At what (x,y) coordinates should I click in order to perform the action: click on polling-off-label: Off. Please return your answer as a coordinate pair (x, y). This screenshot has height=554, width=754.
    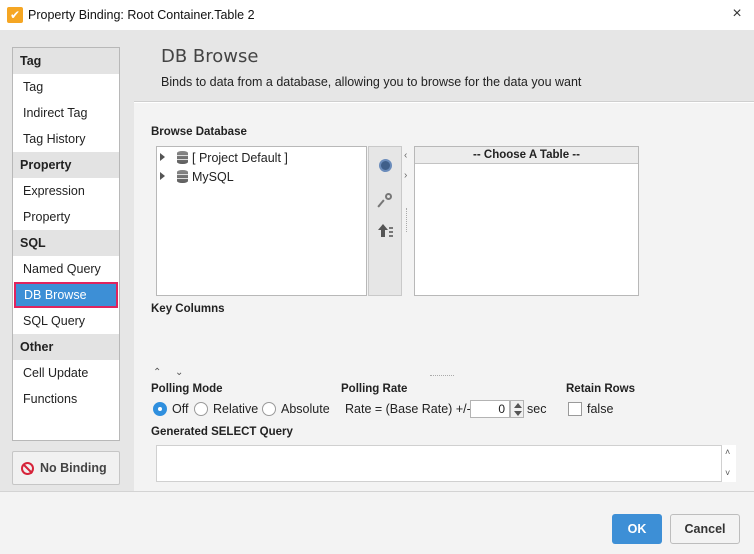
    Looking at the image, I should click on (180, 409).